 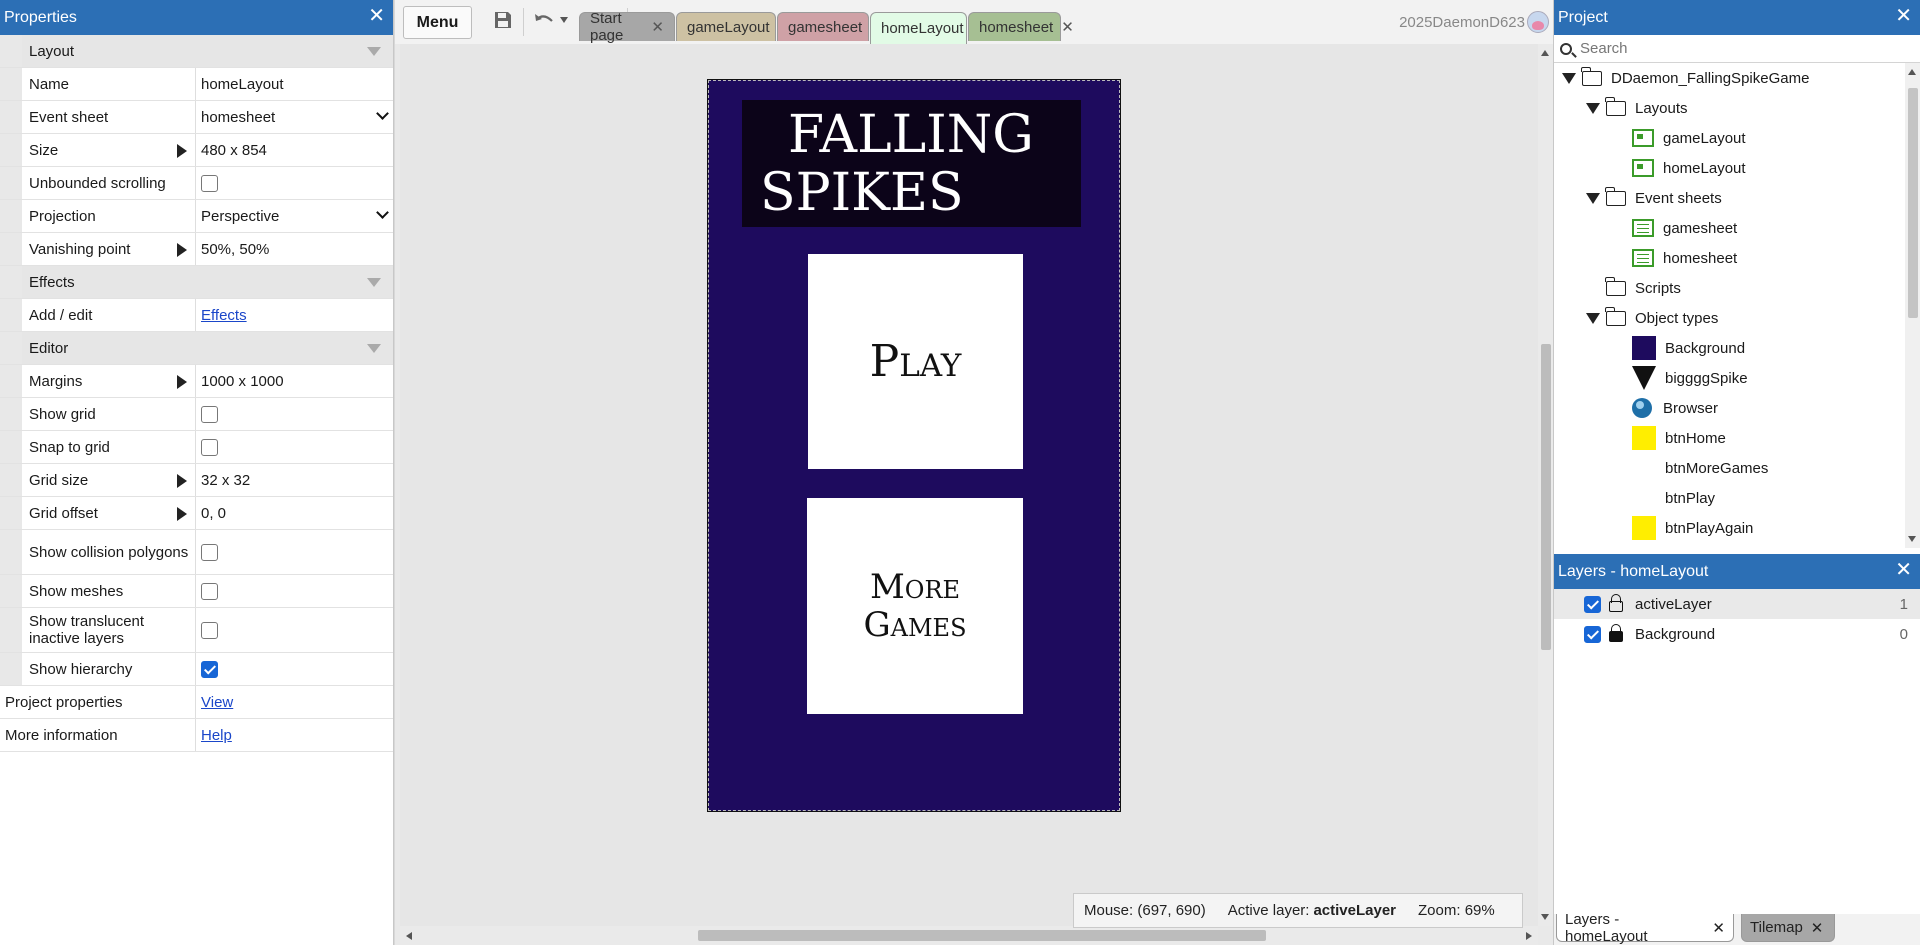 I want to click on horizontal-scrollbar, so click(x=969, y=935).